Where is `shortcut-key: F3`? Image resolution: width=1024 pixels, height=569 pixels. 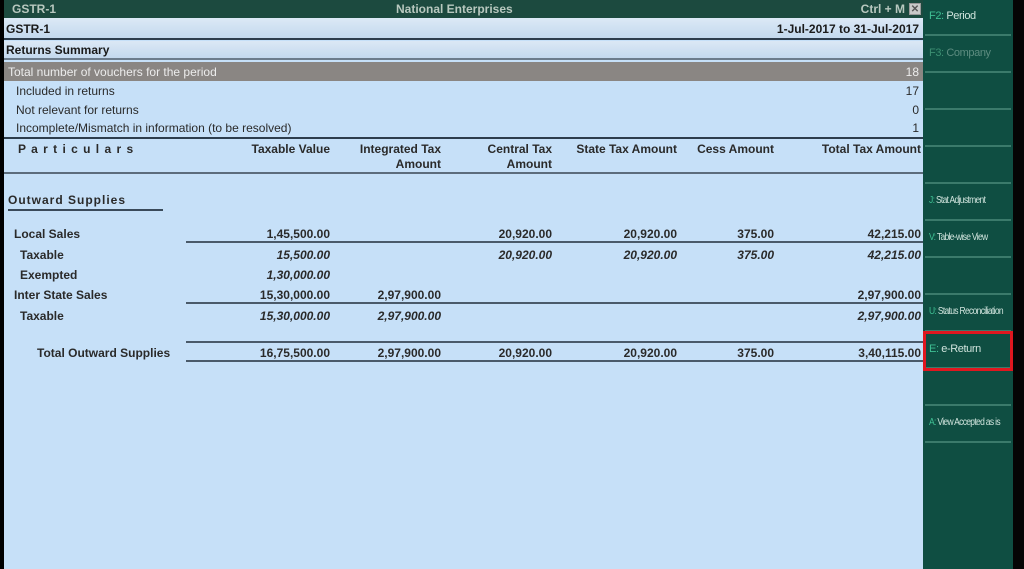
shortcut-key: F3 is located at coordinates (935, 53).